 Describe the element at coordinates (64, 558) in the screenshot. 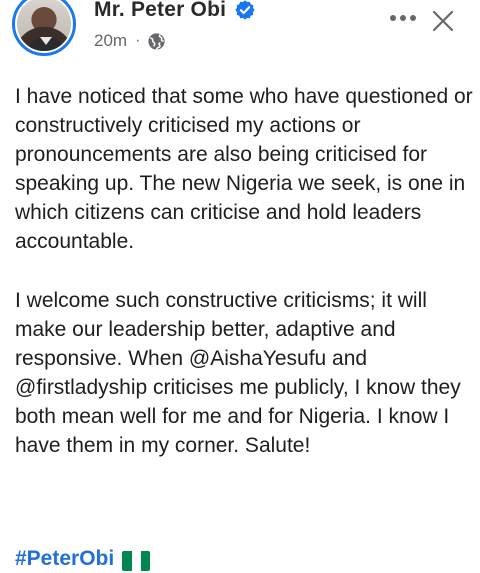

I see `hashtag-link: #PeterObi` at that location.